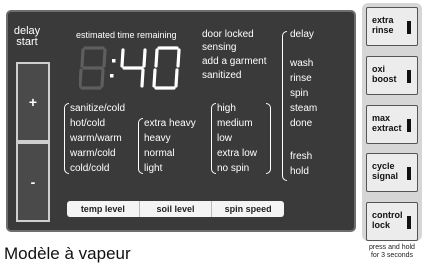  What do you see at coordinates (381, 118) in the screenshot?
I see `max-extract-label-1: max` at bounding box center [381, 118].